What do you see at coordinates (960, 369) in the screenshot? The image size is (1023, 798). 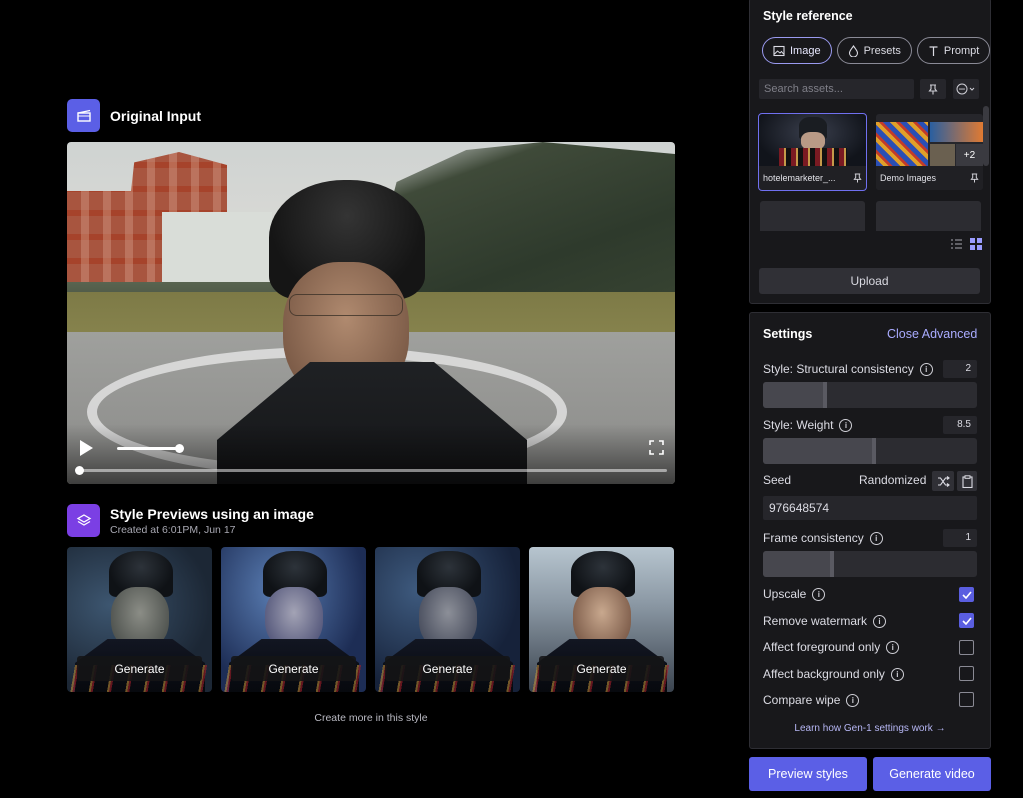 I see `structural-consistency-value: 2` at bounding box center [960, 369].